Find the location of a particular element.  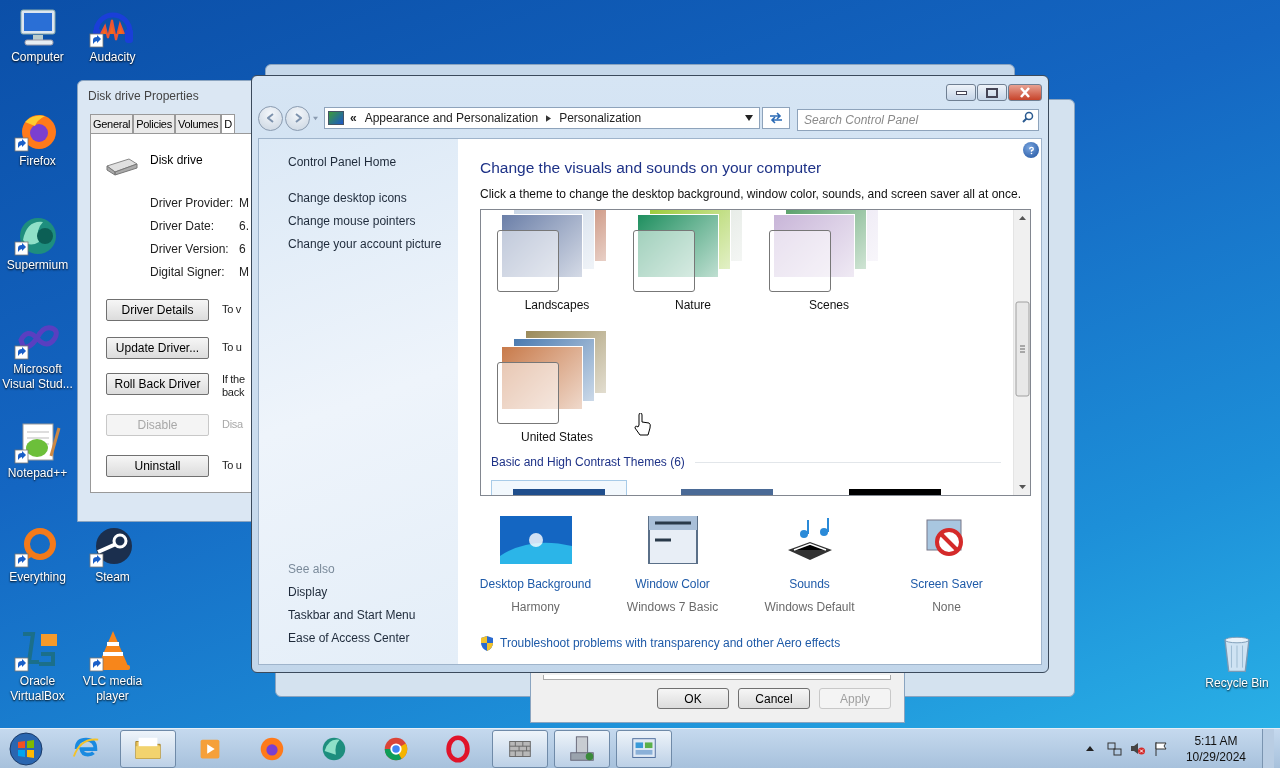

minimize-button is located at coordinates (961, 92).